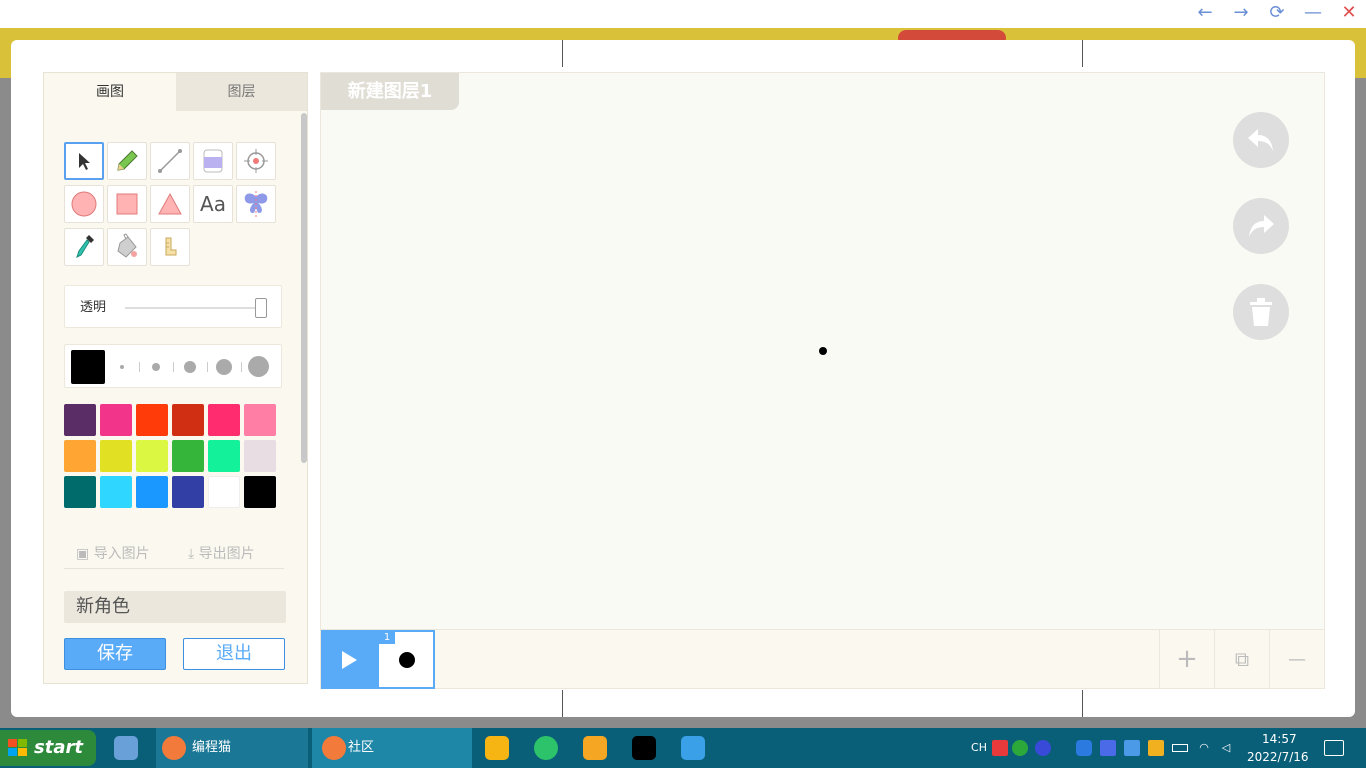 The image size is (1366, 768). Describe the element at coordinates (110, 92) in the screenshot. I see `tab-draw: 画图` at that location.